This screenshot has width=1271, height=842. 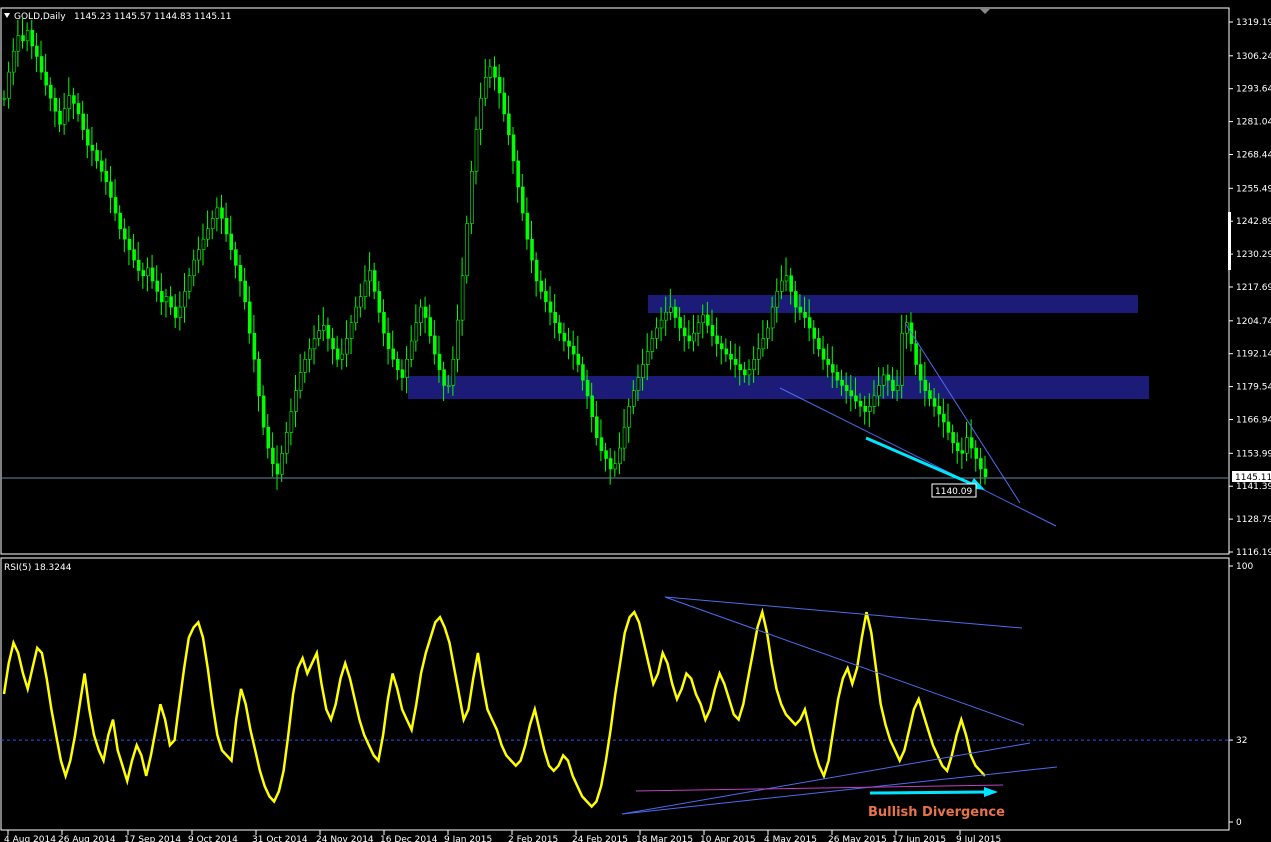 What do you see at coordinates (38, 568) in the screenshot?
I see `rsi-title: RSI(5) 18.3244` at bounding box center [38, 568].